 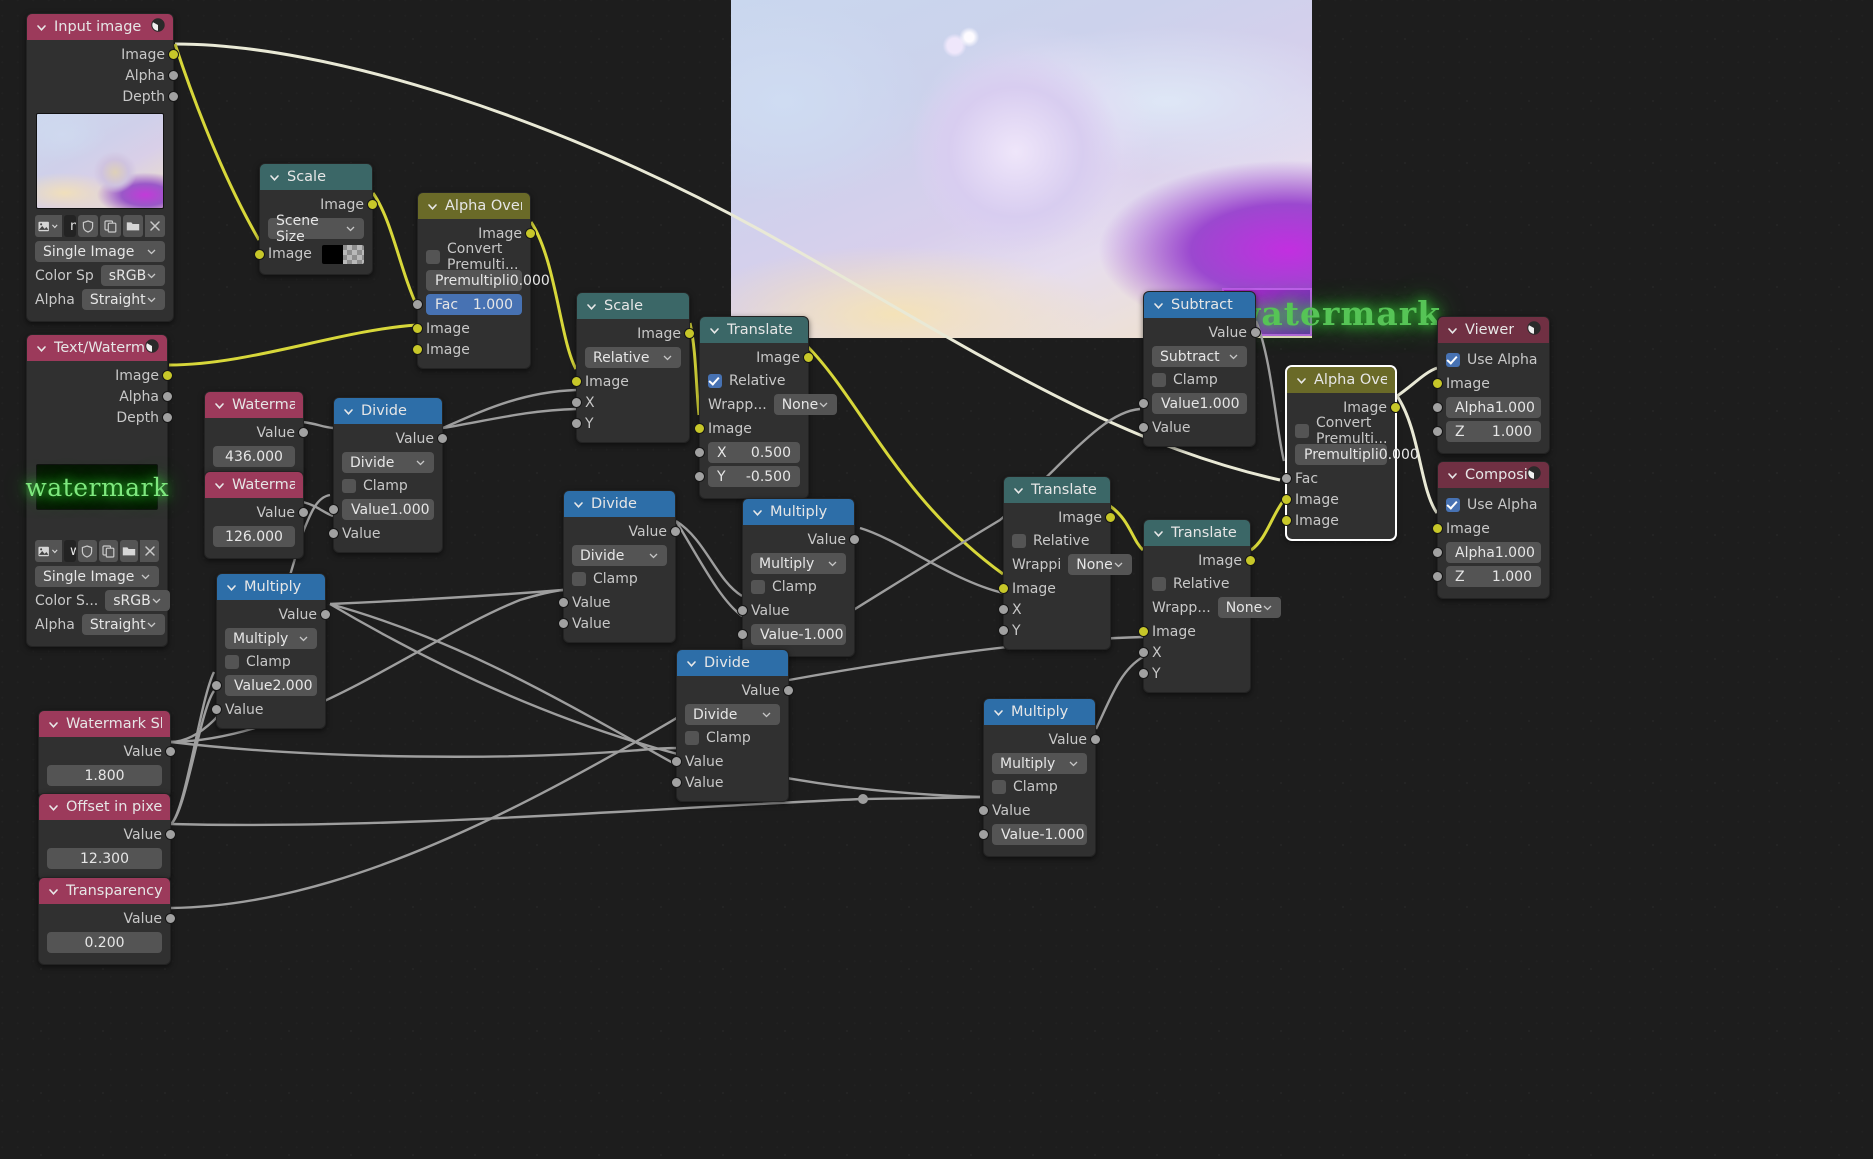 What do you see at coordinates (619, 555) in the screenshot?
I see `operation-dropdown: Divide` at bounding box center [619, 555].